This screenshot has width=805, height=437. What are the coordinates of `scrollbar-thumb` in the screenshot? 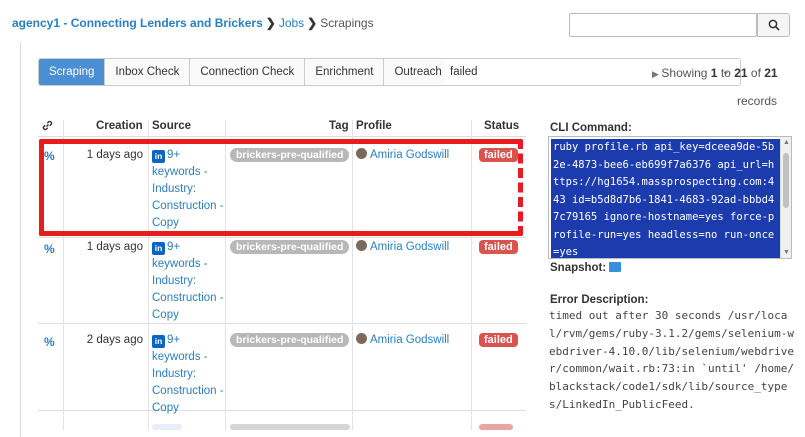 It's located at (786, 180).